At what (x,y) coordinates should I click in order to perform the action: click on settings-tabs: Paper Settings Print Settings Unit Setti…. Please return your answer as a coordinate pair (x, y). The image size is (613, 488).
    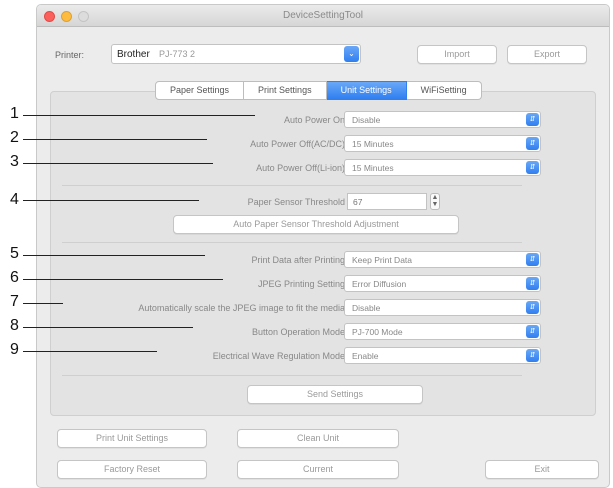
    Looking at the image, I should click on (318, 90).